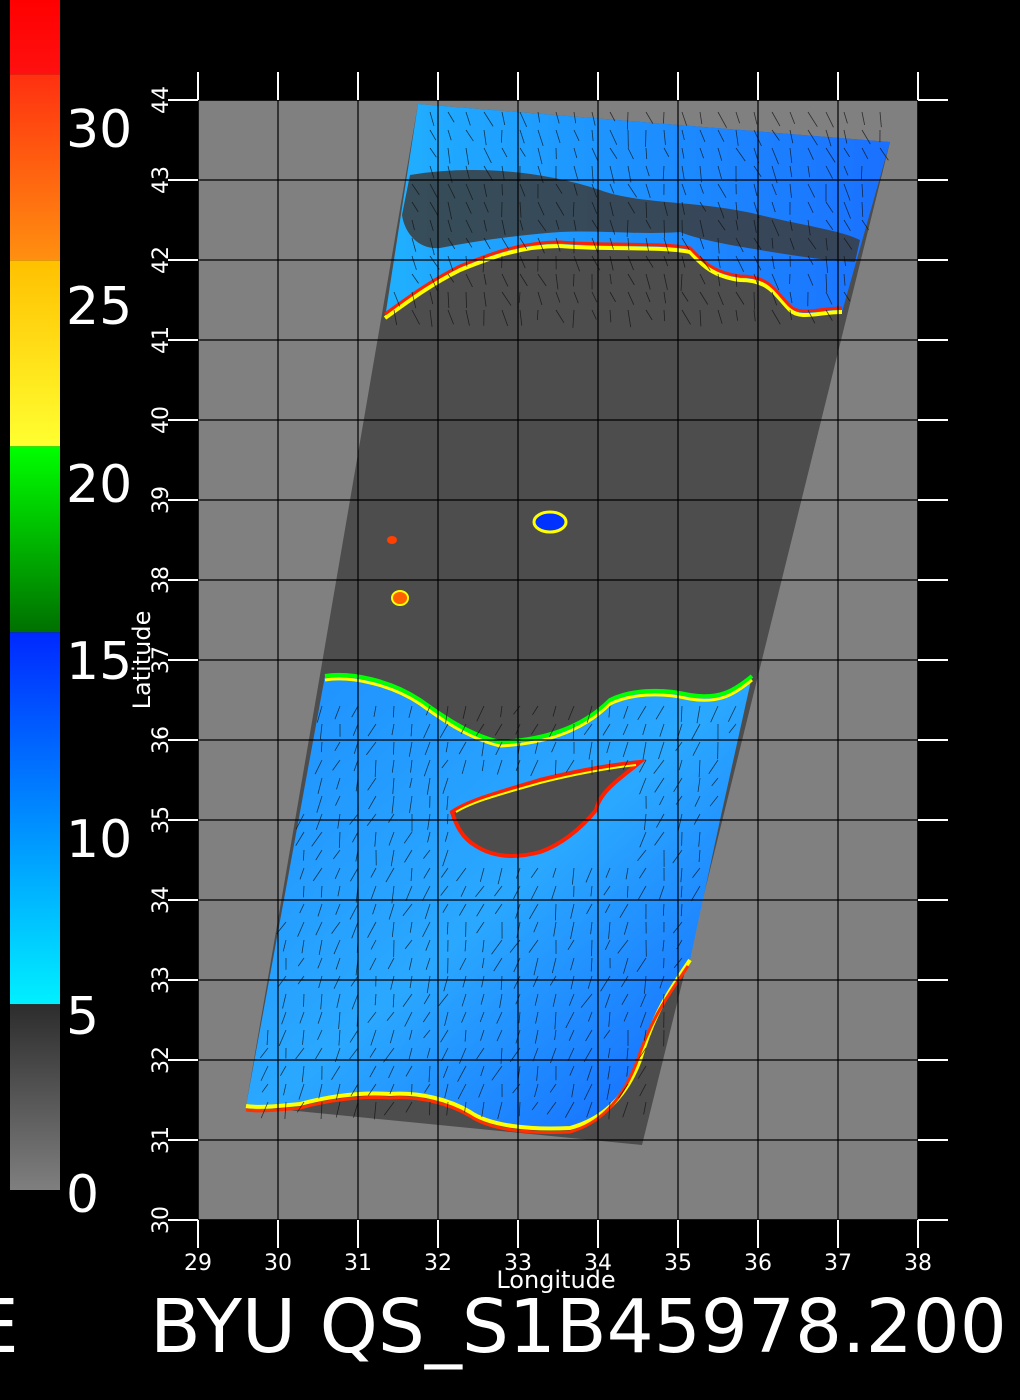  Describe the element at coordinates (678, 1263) in the screenshot. I see `x-tick-label: 35` at that location.